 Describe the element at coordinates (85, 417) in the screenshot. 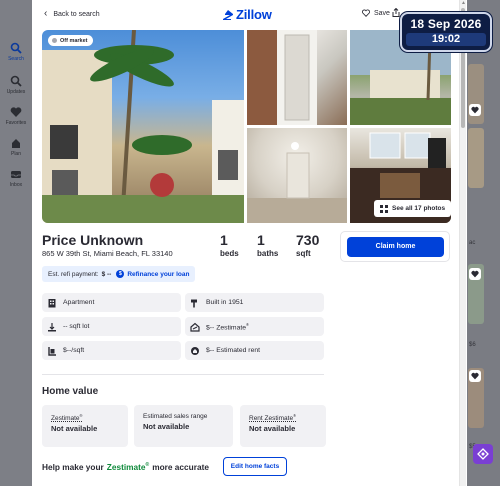

I see `card-title: Zestimate®` at that location.